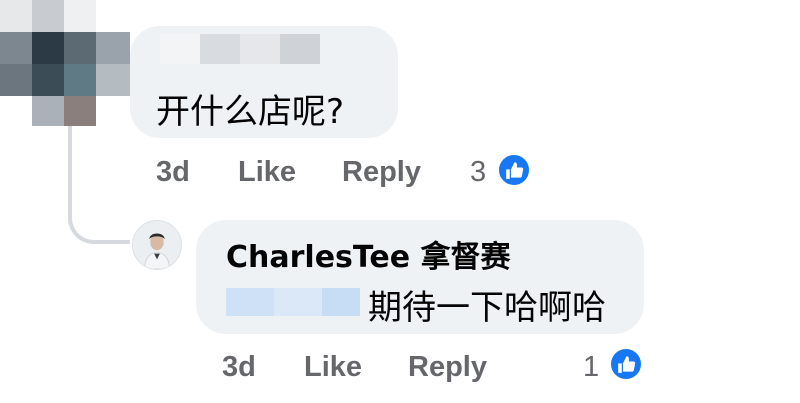 Image resolution: width=800 pixels, height=403 pixels. I want to click on author-name: CharlesTee 拿督赛, so click(368, 254).